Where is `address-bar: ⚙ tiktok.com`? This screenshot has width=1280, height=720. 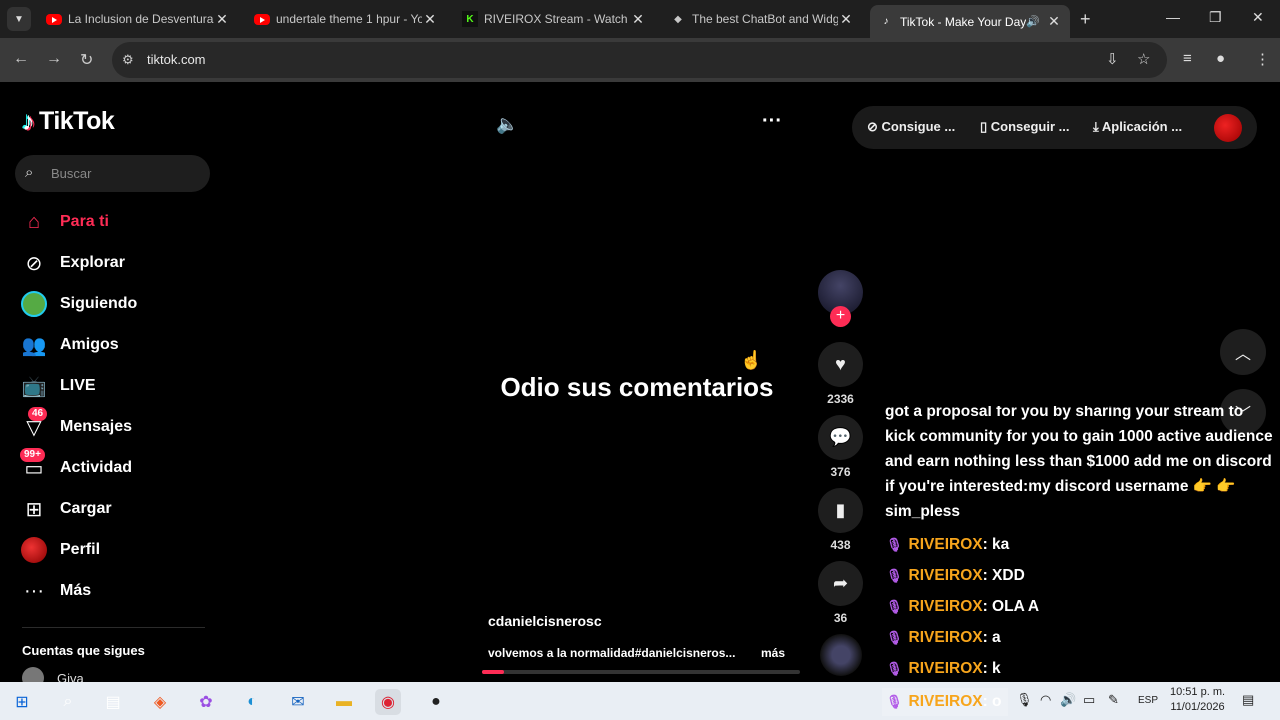 address-bar: ⚙ tiktok.com is located at coordinates (639, 60).